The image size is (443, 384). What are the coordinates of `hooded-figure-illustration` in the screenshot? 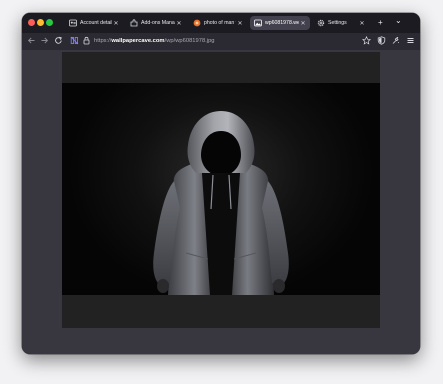 It's located at (221, 203).